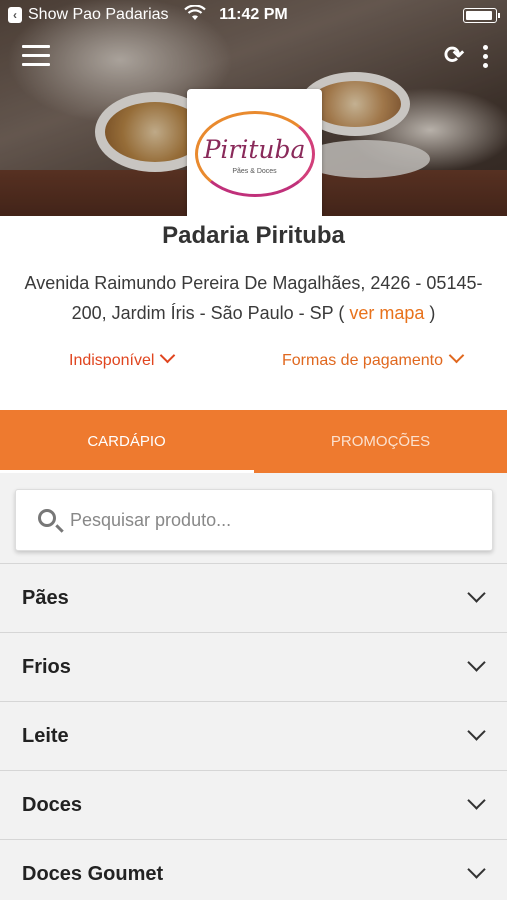 The width and height of the screenshot is (507, 900). Describe the element at coordinates (126, 441) in the screenshot. I see `tab-cardapio: CARDÁPIO` at that location.